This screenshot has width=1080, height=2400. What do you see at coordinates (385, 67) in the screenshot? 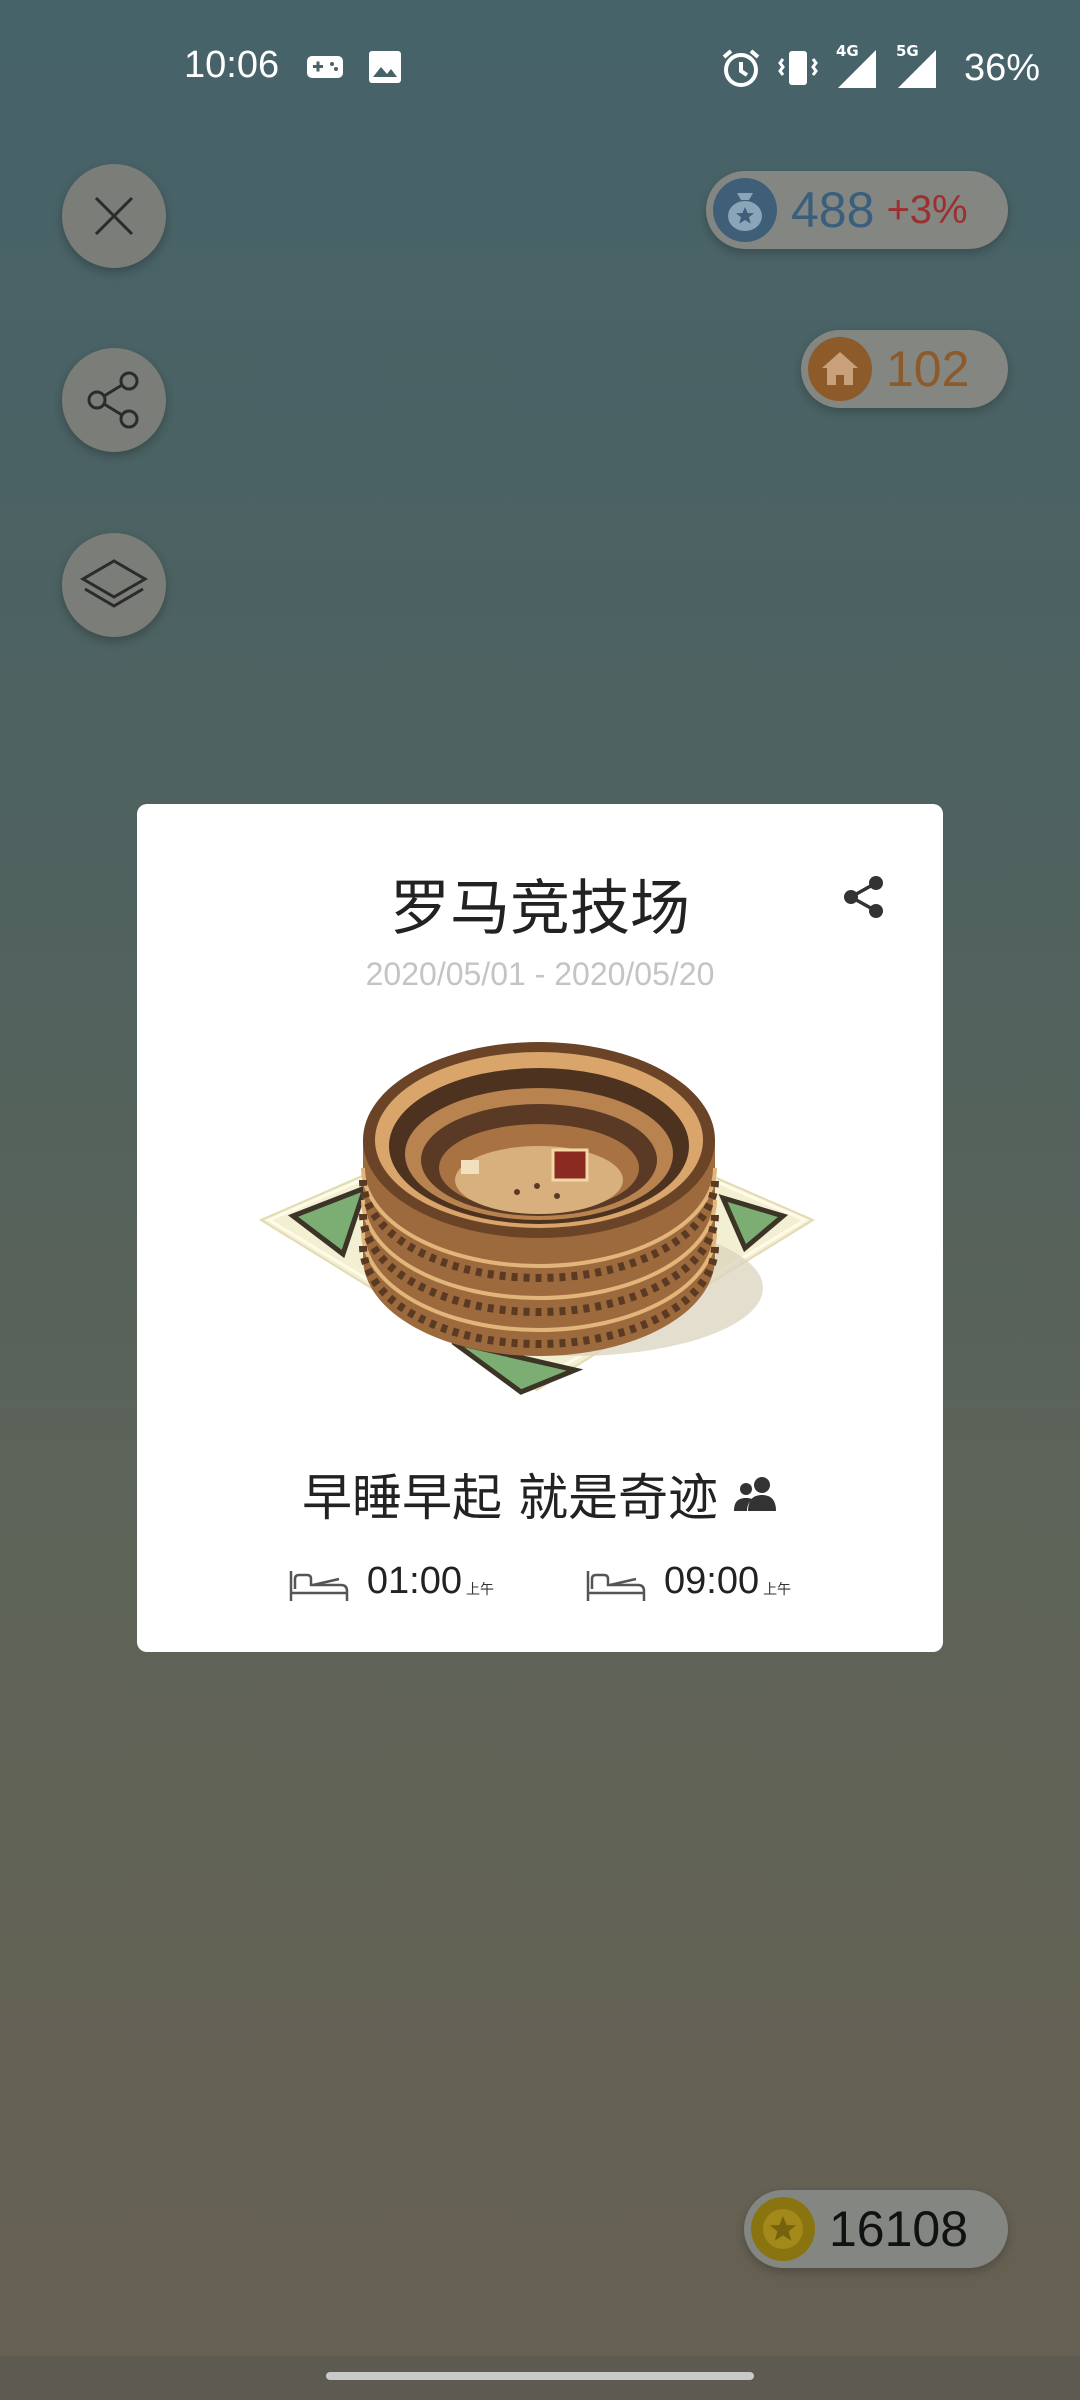
I see `image-icon` at bounding box center [385, 67].